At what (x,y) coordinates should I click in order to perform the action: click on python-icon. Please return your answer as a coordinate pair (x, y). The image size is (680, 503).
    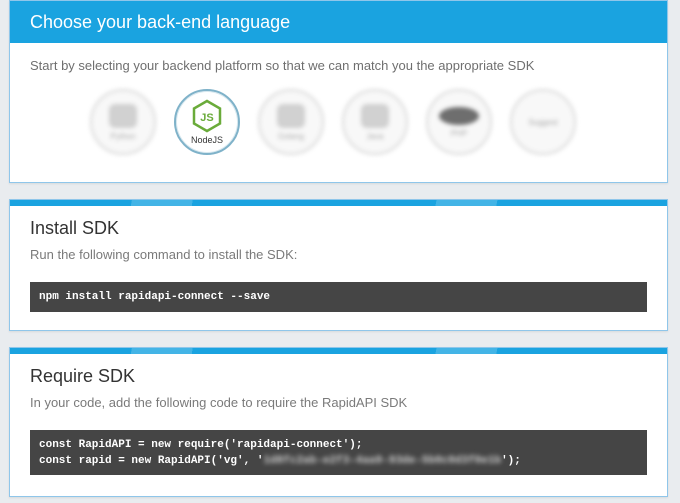
    Looking at the image, I should click on (123, 115).